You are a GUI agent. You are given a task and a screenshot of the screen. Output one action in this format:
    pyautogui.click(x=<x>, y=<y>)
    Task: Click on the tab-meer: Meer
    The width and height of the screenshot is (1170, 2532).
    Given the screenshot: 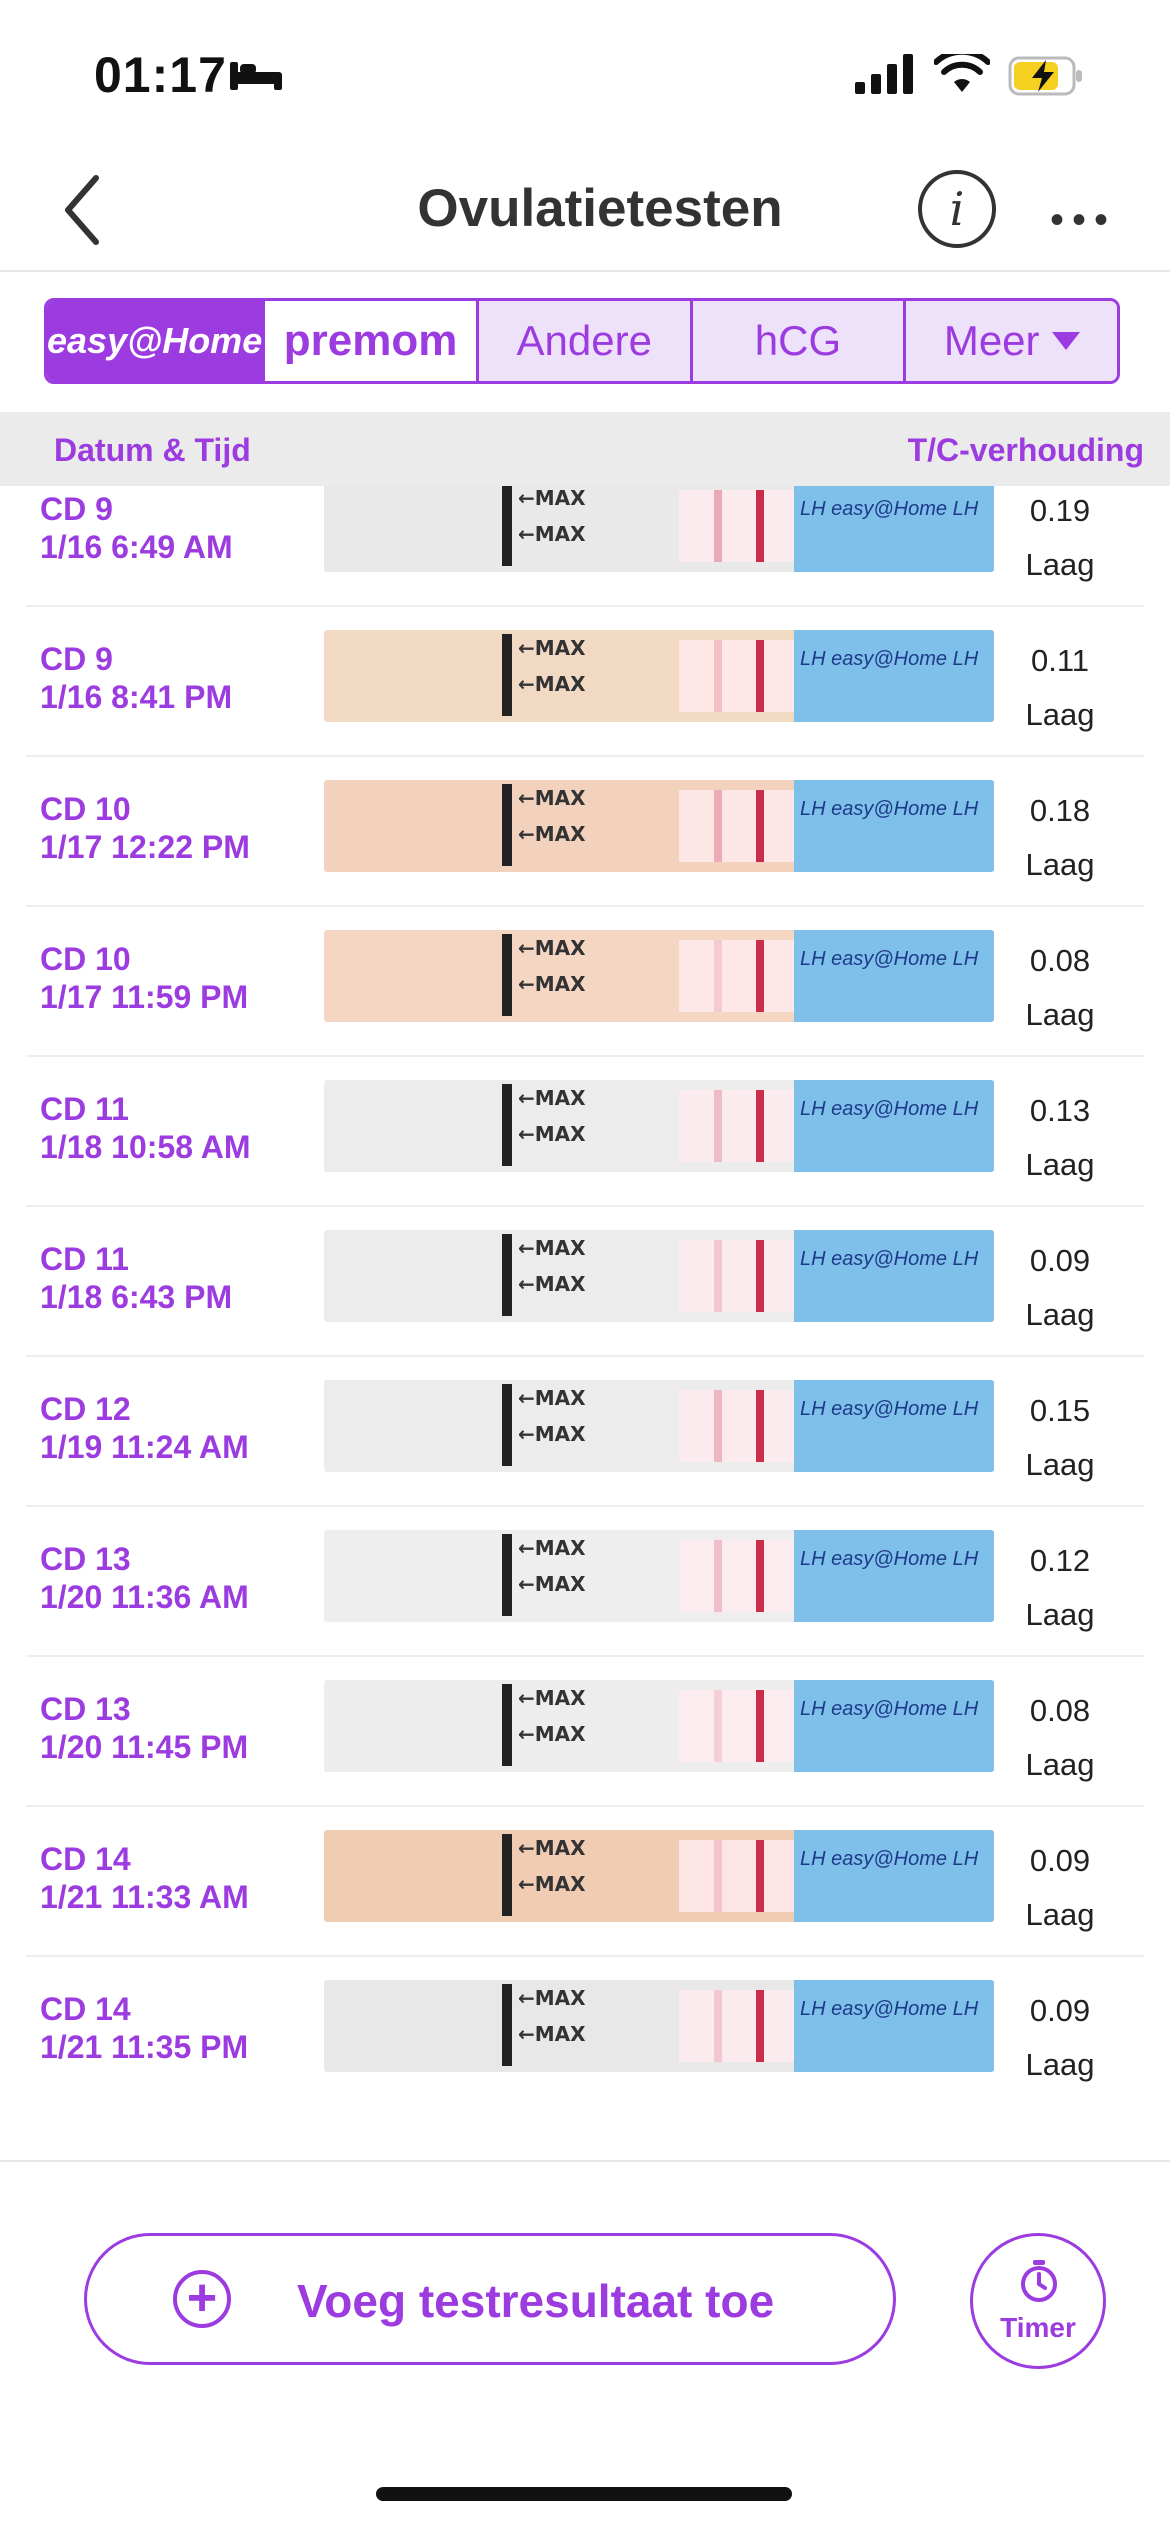 What is the action you would take?
    pyautogui.click(x=1011, y=341)
    